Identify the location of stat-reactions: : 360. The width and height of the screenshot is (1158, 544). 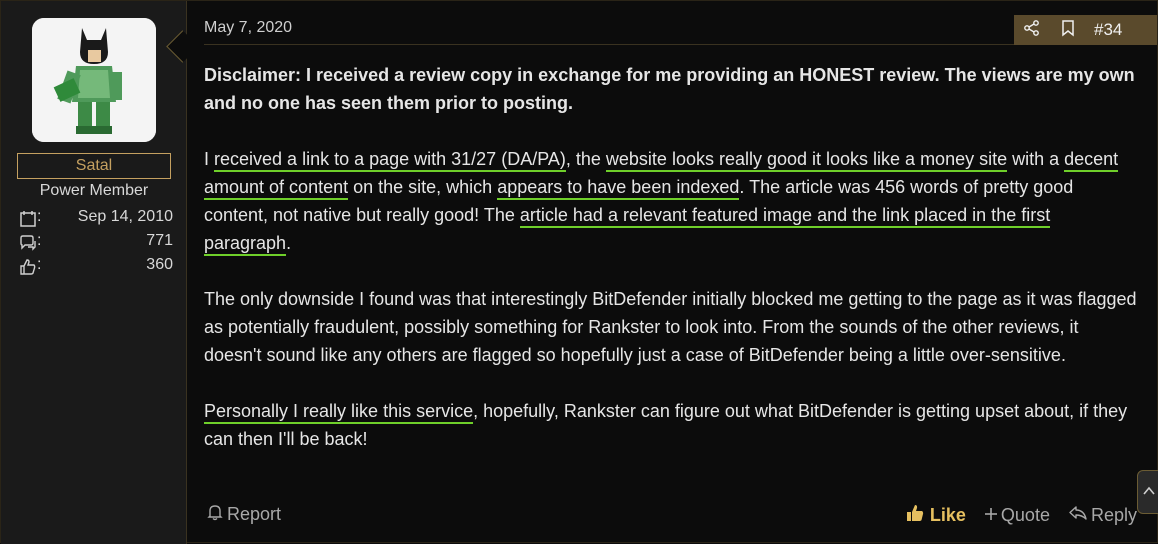
(96, 267).